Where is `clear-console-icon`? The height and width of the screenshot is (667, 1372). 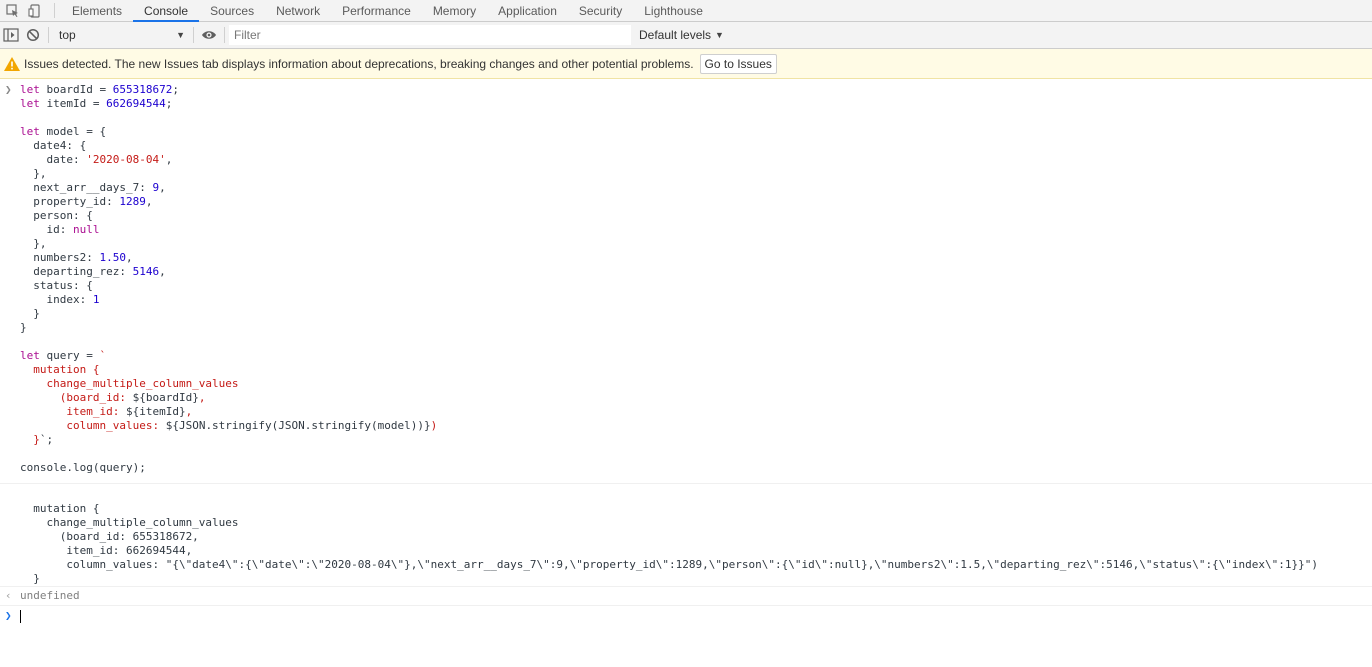 clear-console-icon is located at coordinates (33, 35).